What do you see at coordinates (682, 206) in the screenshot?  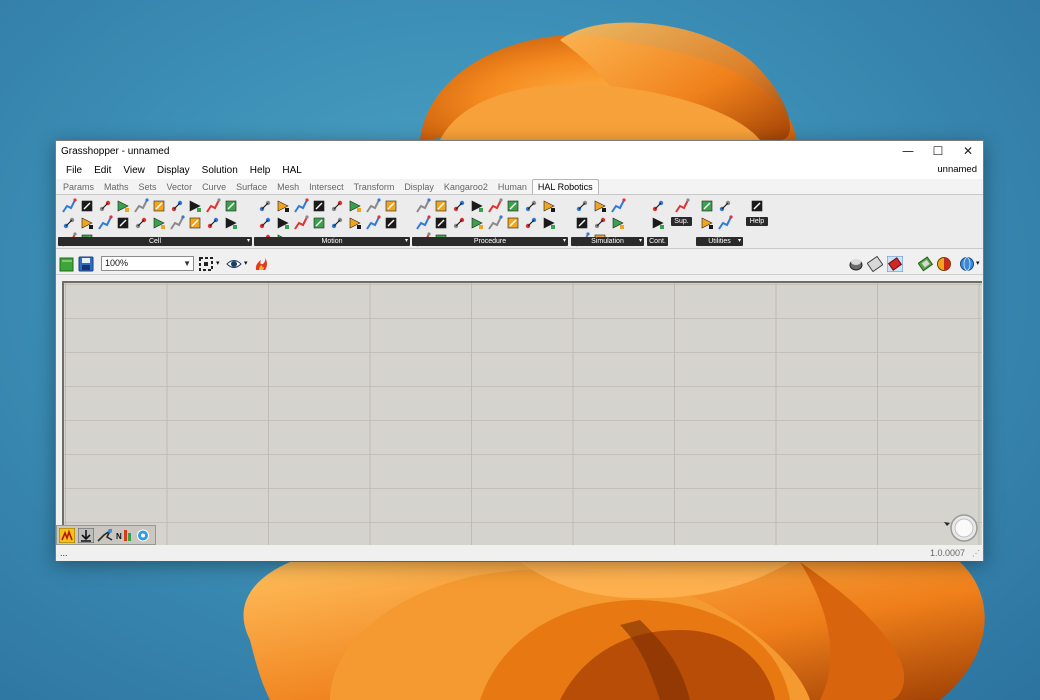 I see `sup-component-icon` at bounding box center [682, 206].